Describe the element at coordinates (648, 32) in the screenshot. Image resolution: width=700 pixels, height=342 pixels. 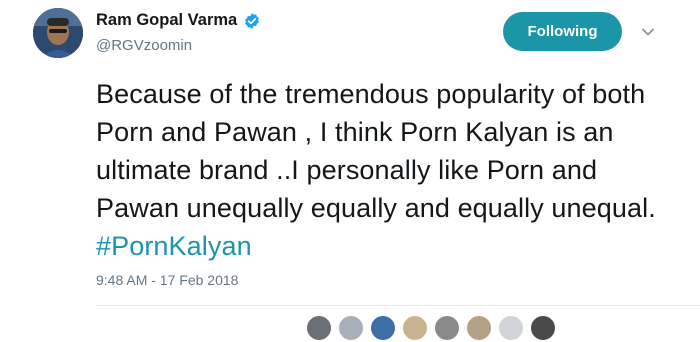
I see `chevron-down-icon` at that location.